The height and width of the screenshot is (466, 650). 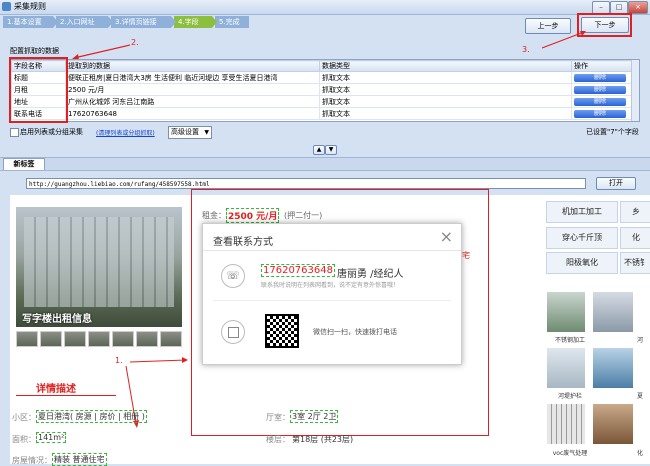 I want to click on tag-button: 穿心千斤顶, so click(x=582, y=238).